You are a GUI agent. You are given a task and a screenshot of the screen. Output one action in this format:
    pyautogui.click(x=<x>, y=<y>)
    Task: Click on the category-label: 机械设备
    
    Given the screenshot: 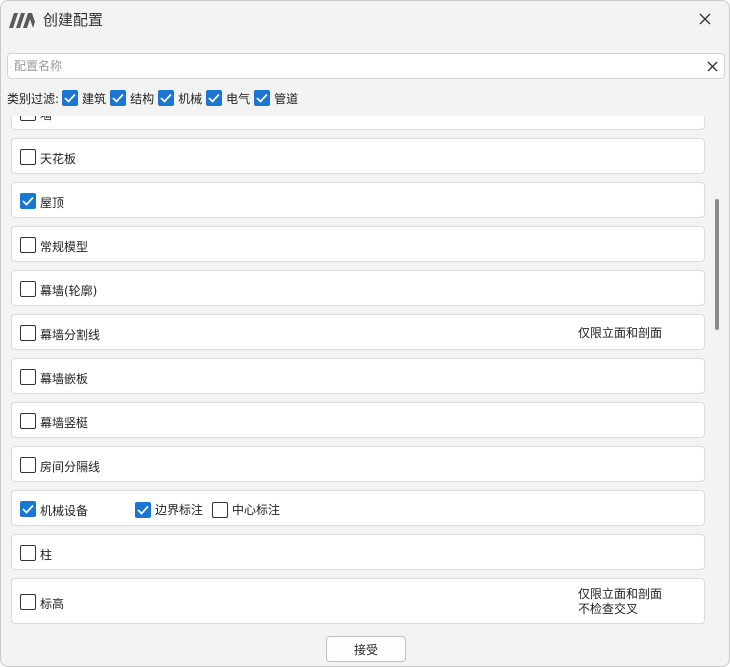 What is the action you would take?
    pyautogui.click(x=64, y=511)
    